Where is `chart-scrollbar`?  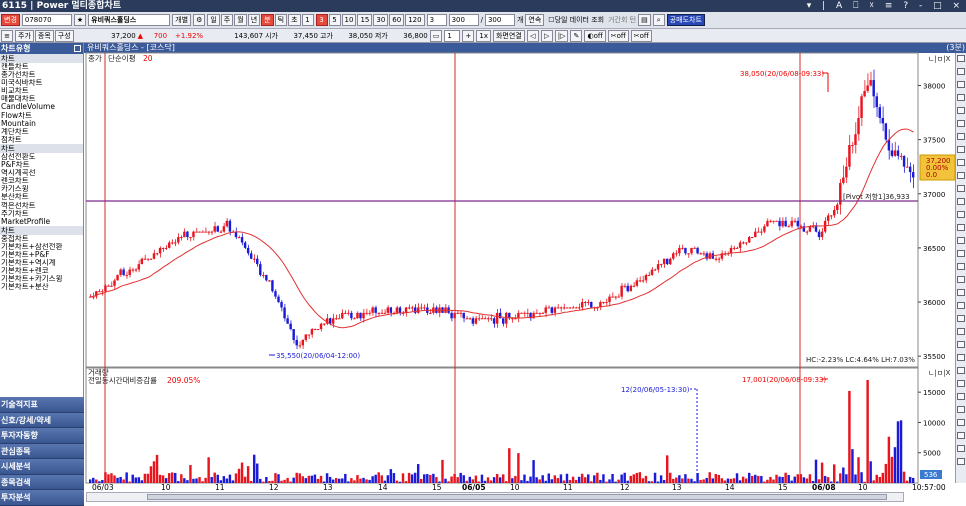 chart-scrollbar is located at coordinates (495, 497).